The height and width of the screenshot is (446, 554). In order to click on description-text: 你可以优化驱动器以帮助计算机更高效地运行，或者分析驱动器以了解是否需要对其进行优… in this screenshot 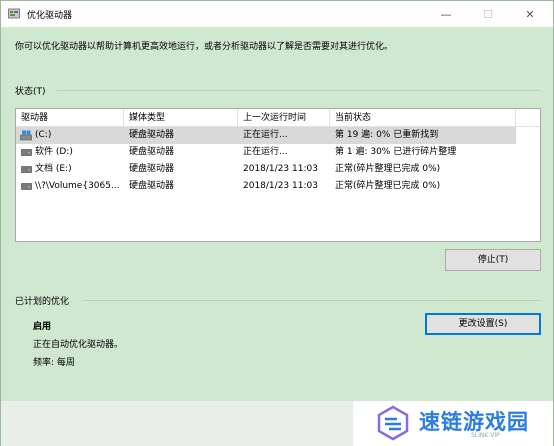, I will do `click(204, 47)`.